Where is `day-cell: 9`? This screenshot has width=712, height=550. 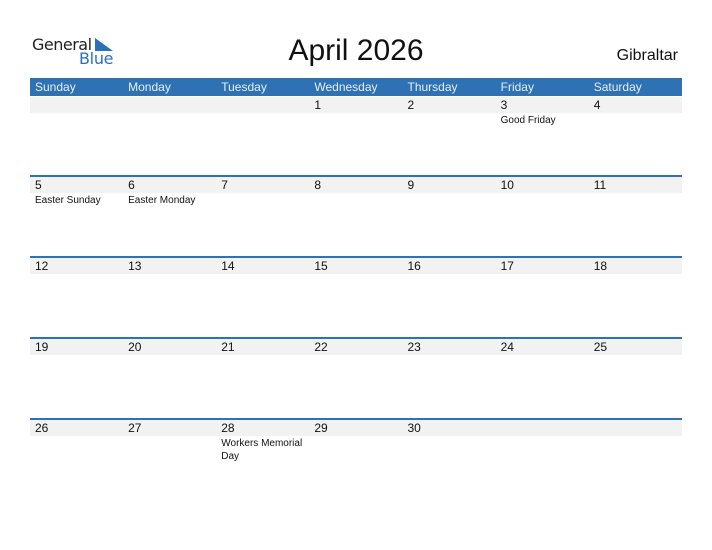 day-cell: 9 is located at coordinates (449, 192).